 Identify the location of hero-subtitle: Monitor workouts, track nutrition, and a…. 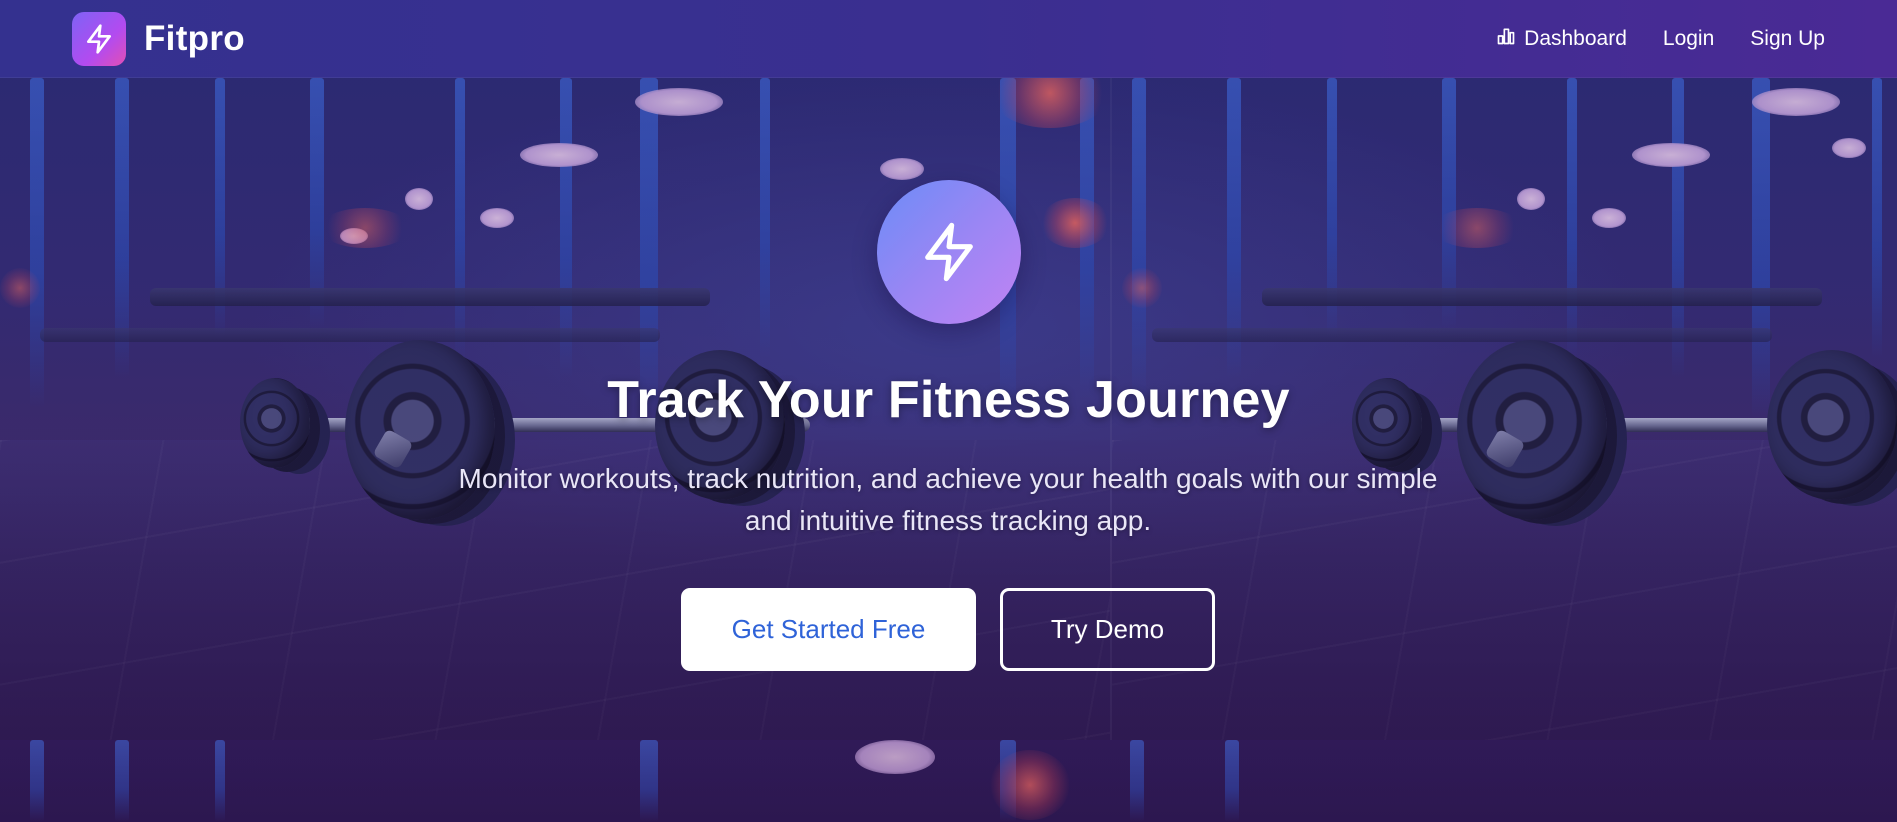
(948, 499).